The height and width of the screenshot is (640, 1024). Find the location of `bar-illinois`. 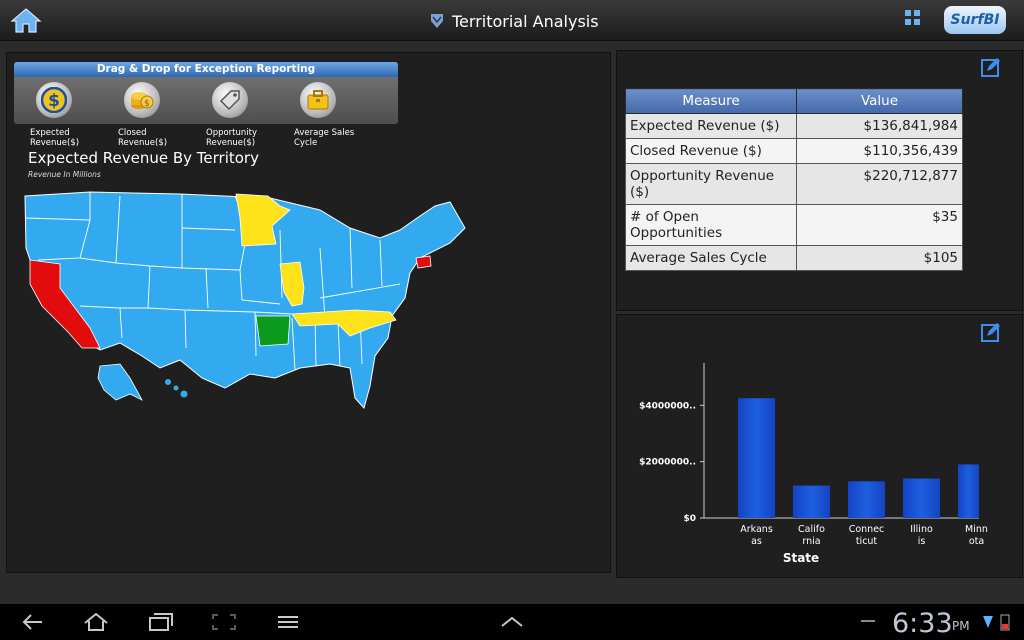

bar-illinois is located at coordinates (921, 498).